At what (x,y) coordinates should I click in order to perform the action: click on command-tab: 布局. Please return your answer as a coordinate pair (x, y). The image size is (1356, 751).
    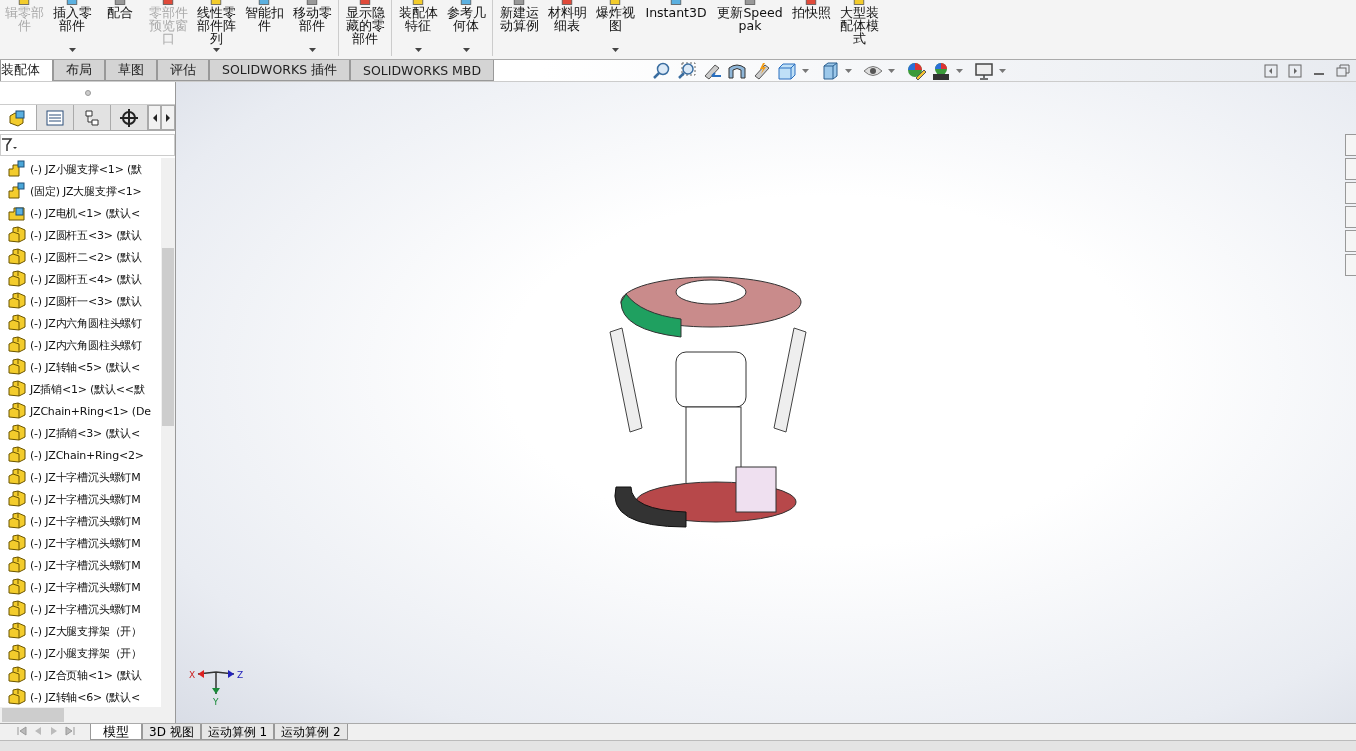
    Looking at the image, I should click on (79, 71).